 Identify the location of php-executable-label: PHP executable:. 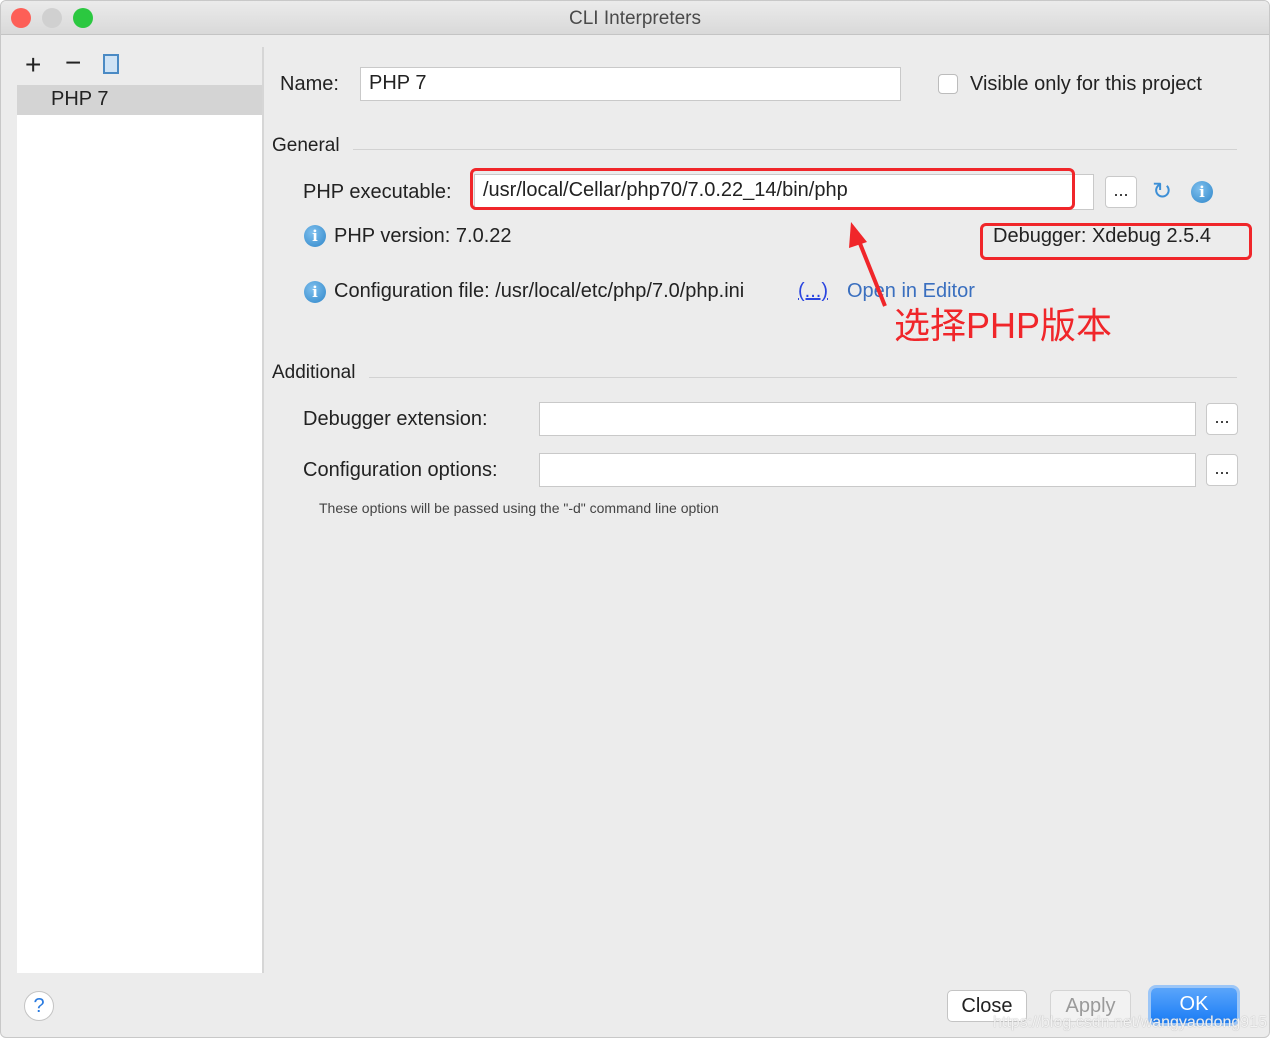
(377, 192).